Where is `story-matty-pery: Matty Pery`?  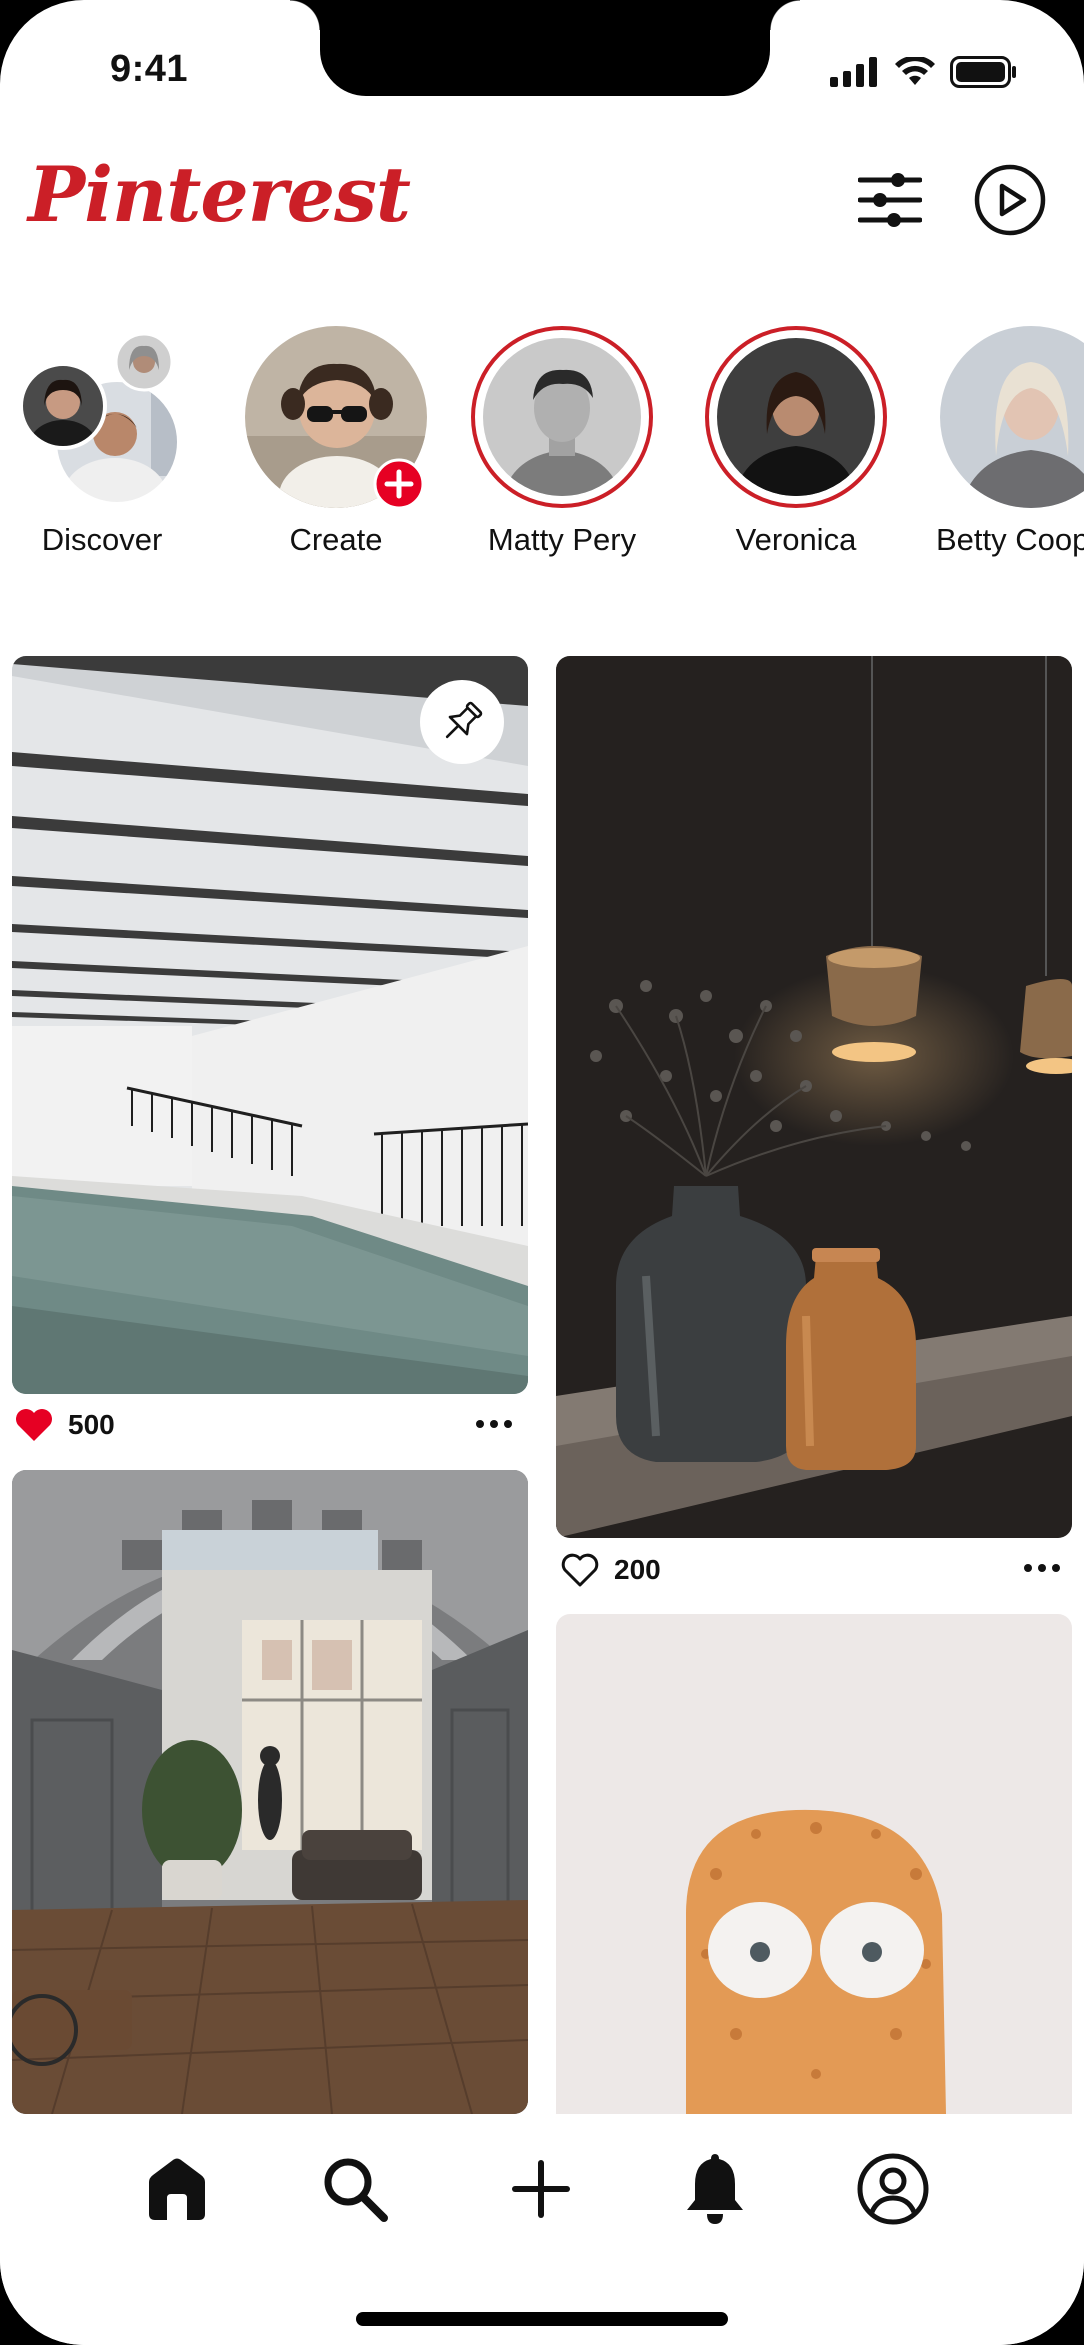 story-matty-pery: Matty Pery is located at coordinates (562, 442).